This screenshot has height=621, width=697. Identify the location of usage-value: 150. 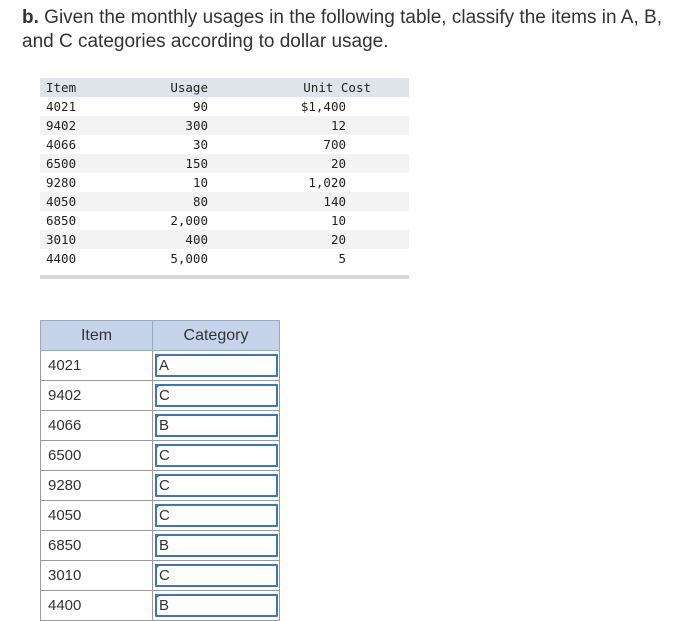
(196, 163).